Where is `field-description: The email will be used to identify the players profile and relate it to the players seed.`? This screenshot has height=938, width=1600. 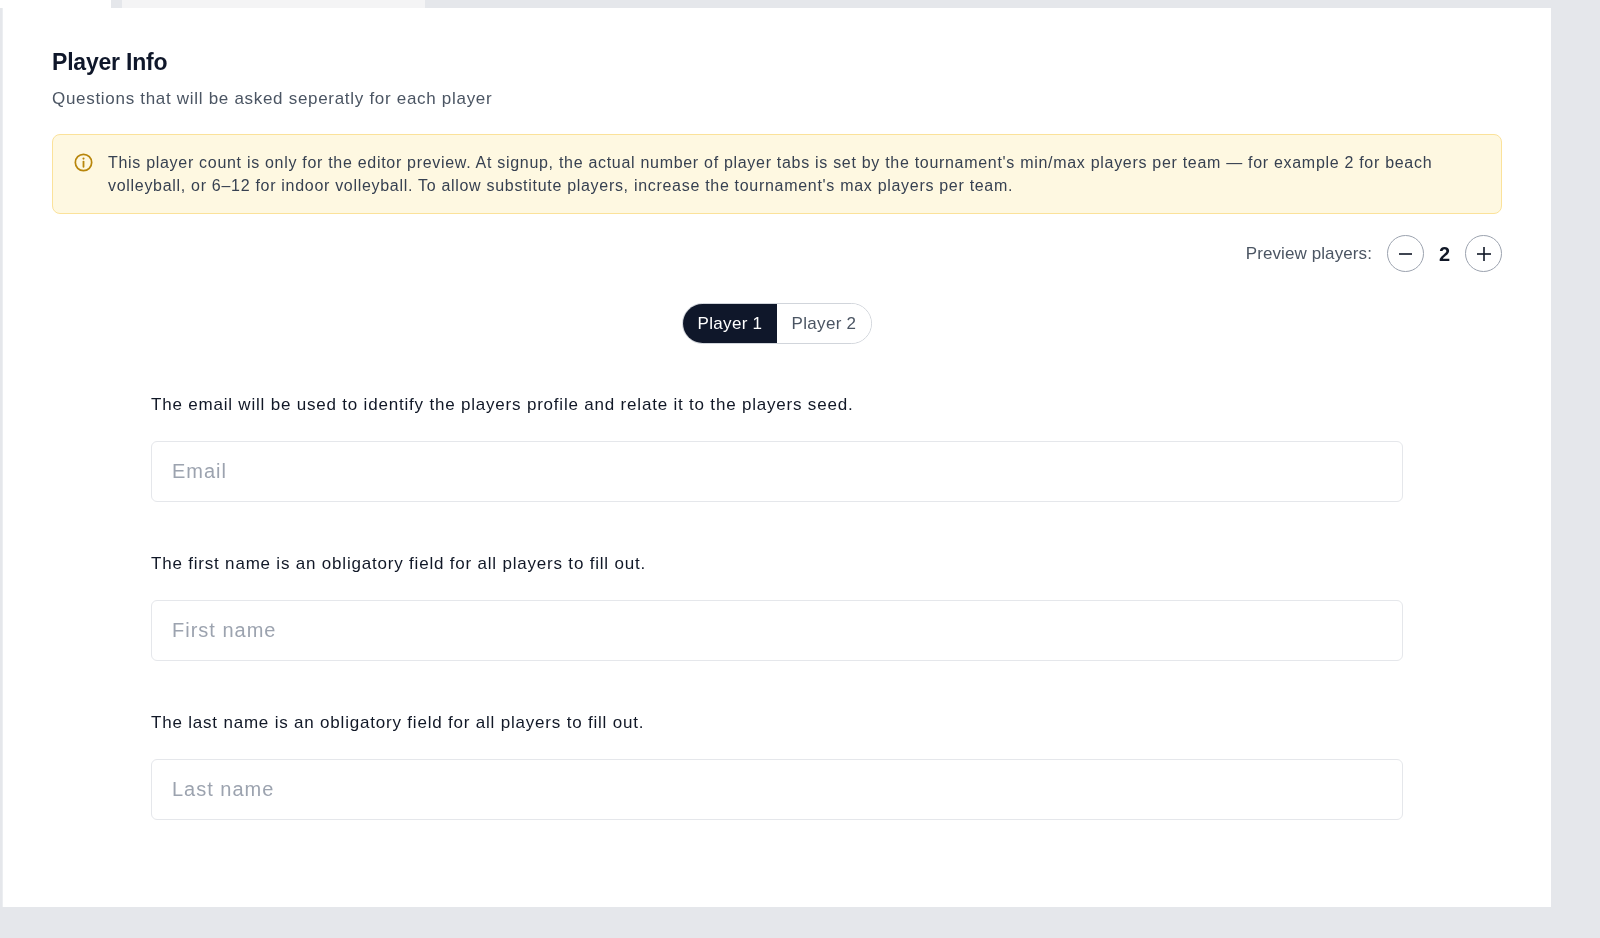 field-description: The email will be used to identify the players profile and relate it to the players seed. is located at coordinates (503, 405).